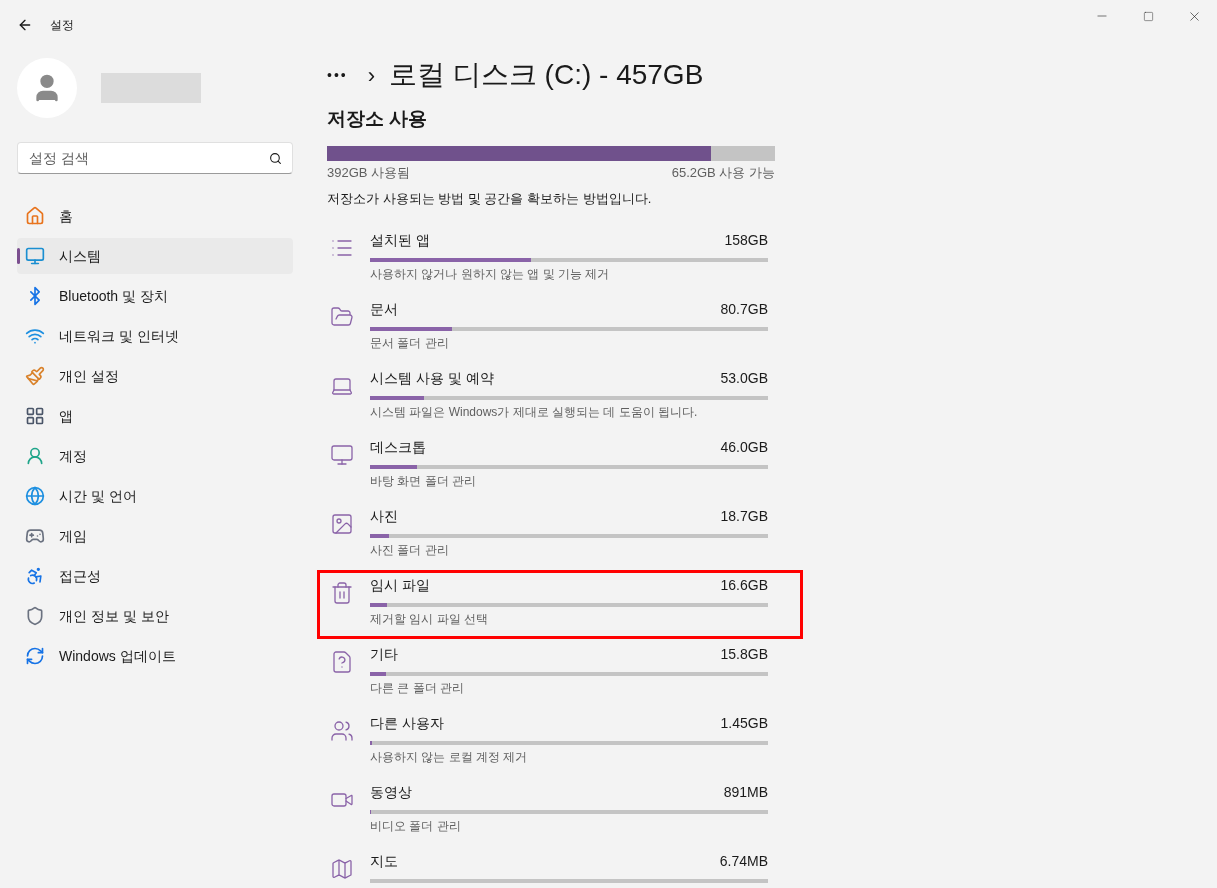 The height and width of the screenshot is (888, 1217). What do you see at coordinates (449, 757) in the screenshot?
I see `category-hint: 사용하지 않는 로컬 계정 제거` at bounding box center [449, 757].